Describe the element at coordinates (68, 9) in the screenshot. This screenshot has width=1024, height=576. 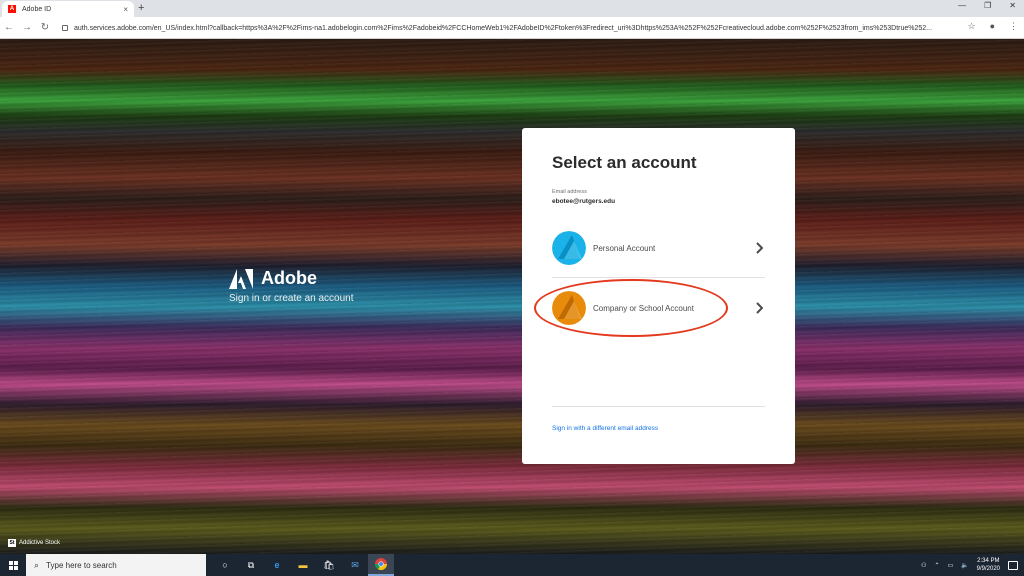
I see `browser-tab: A Adobe ID ×` at that location.